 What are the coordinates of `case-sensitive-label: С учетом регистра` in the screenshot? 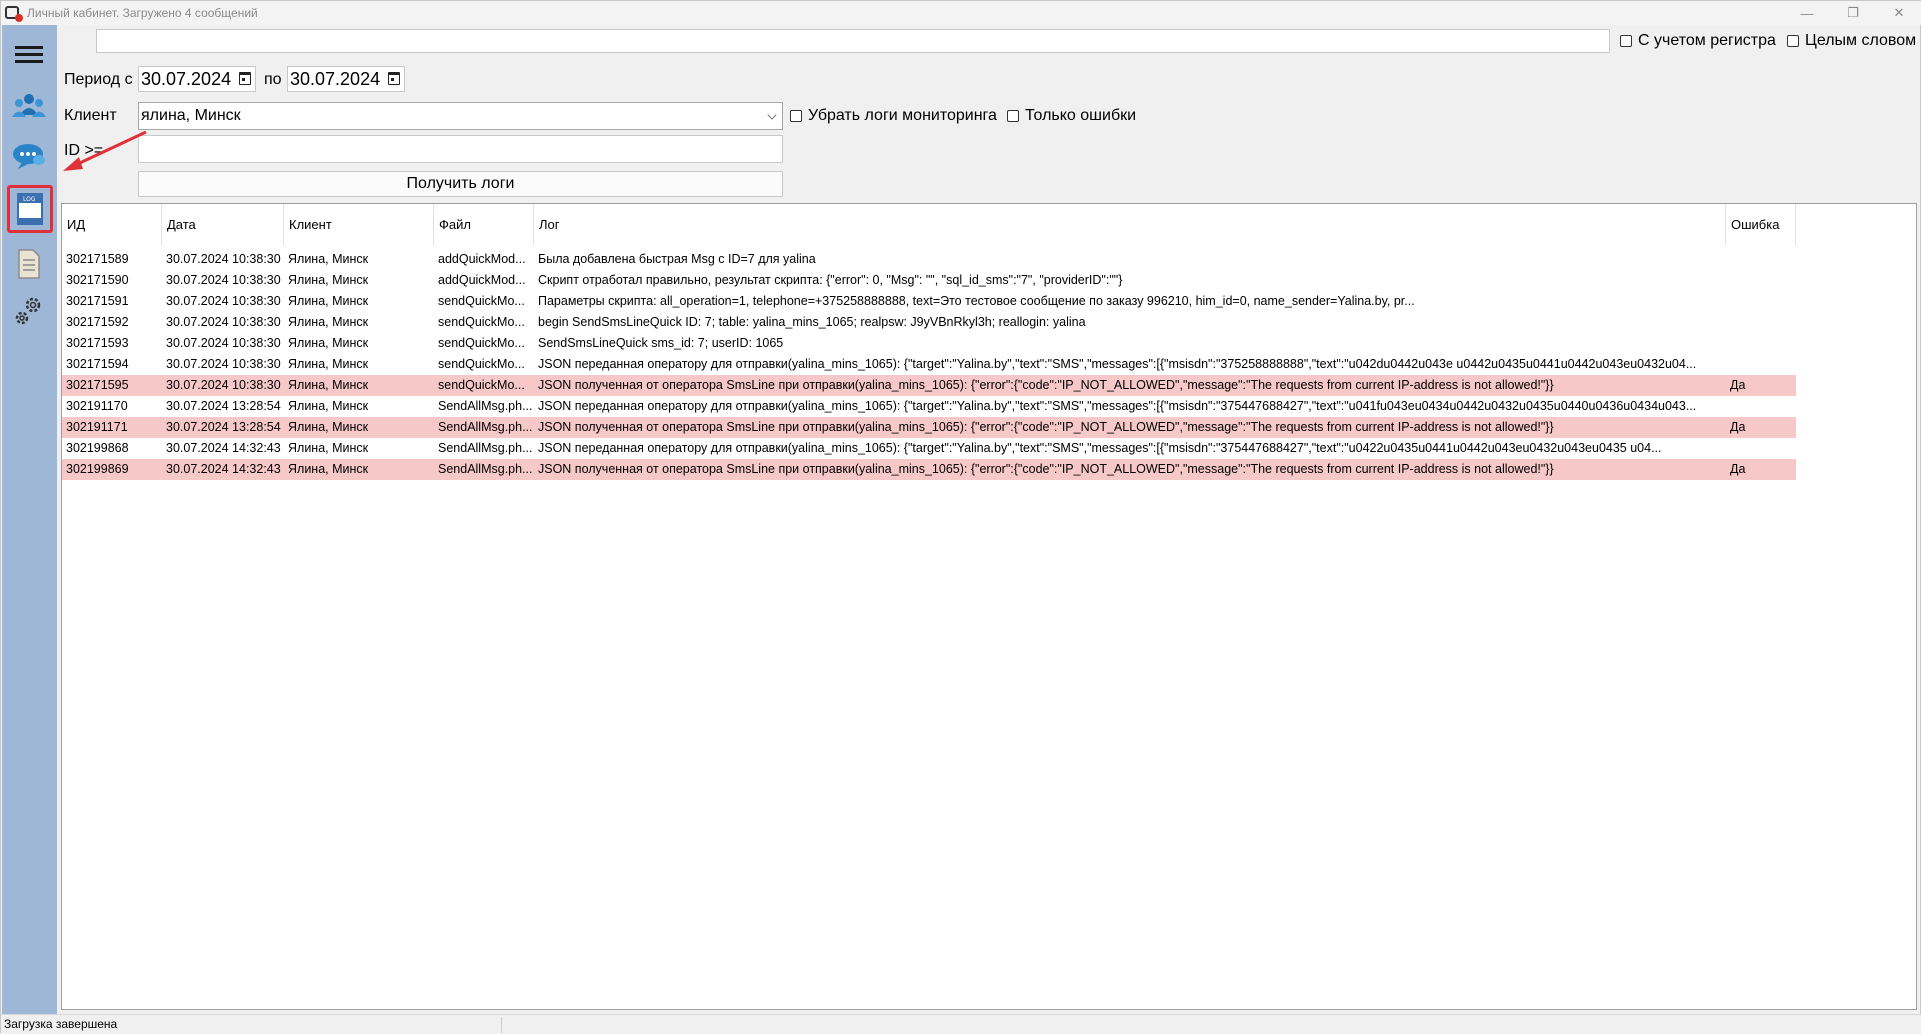 It's located at (1707, 40).